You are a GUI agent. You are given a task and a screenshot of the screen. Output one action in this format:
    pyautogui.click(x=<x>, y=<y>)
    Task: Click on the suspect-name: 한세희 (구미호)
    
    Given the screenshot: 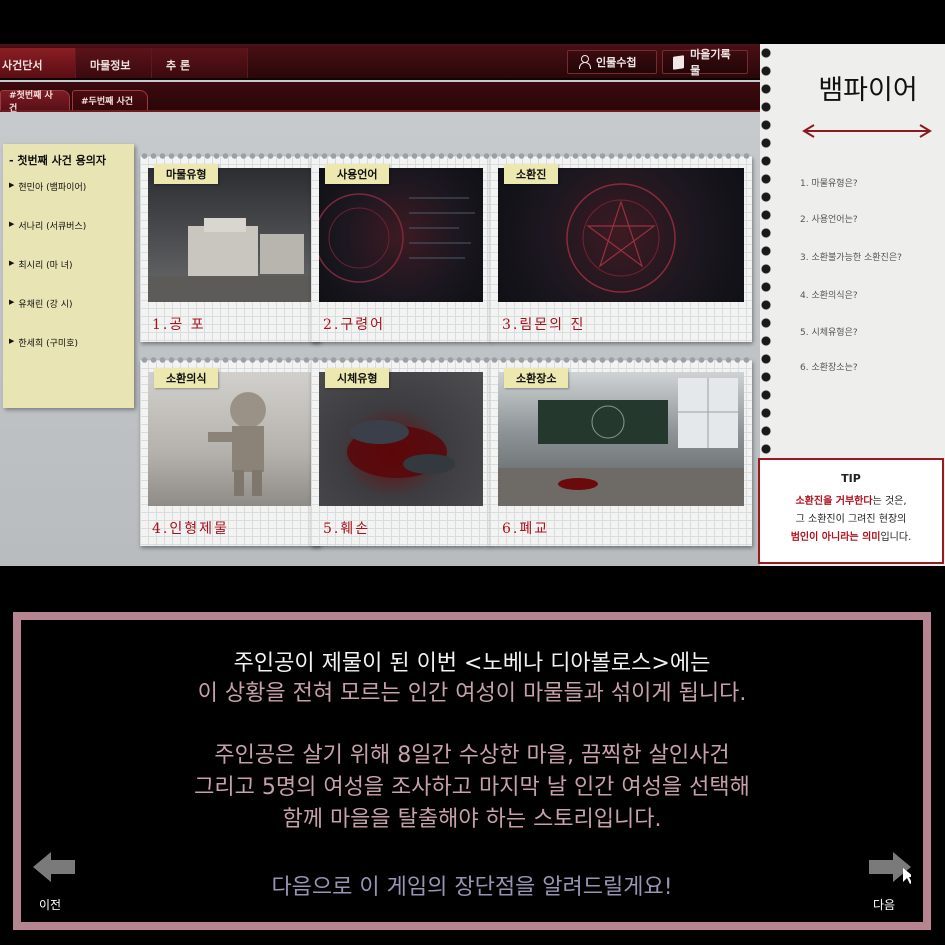 What is the action you would take?
    pyautogui.click(x=48, y=344)
    